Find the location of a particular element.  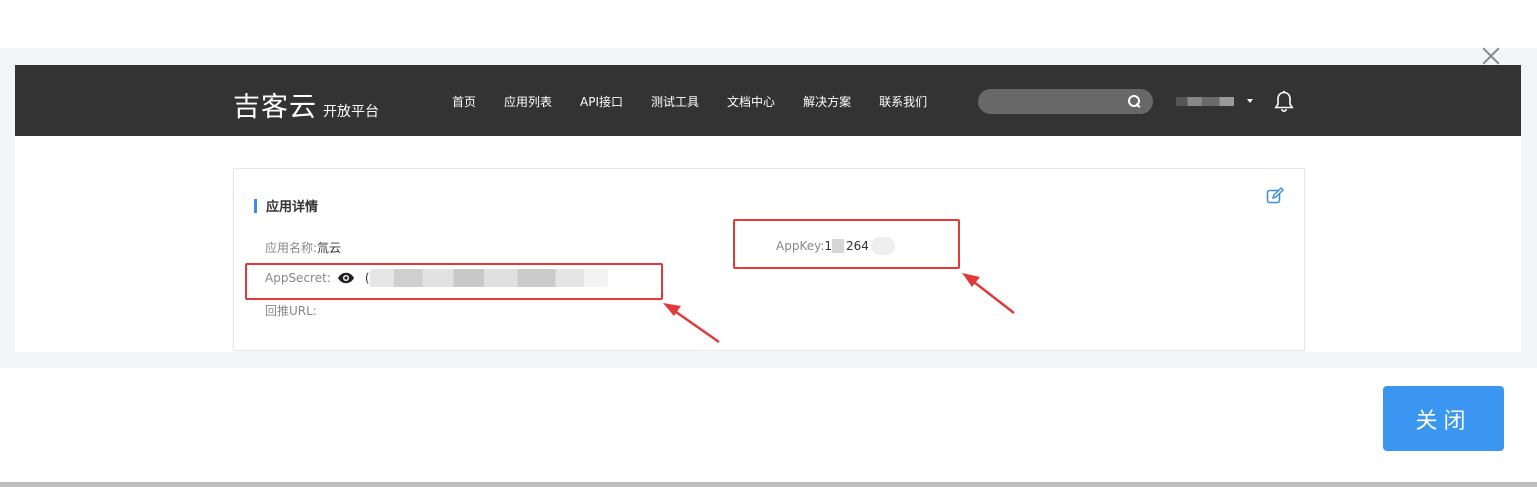

logo: 吉客云 开放平台 is located at coordinates (306, 104).